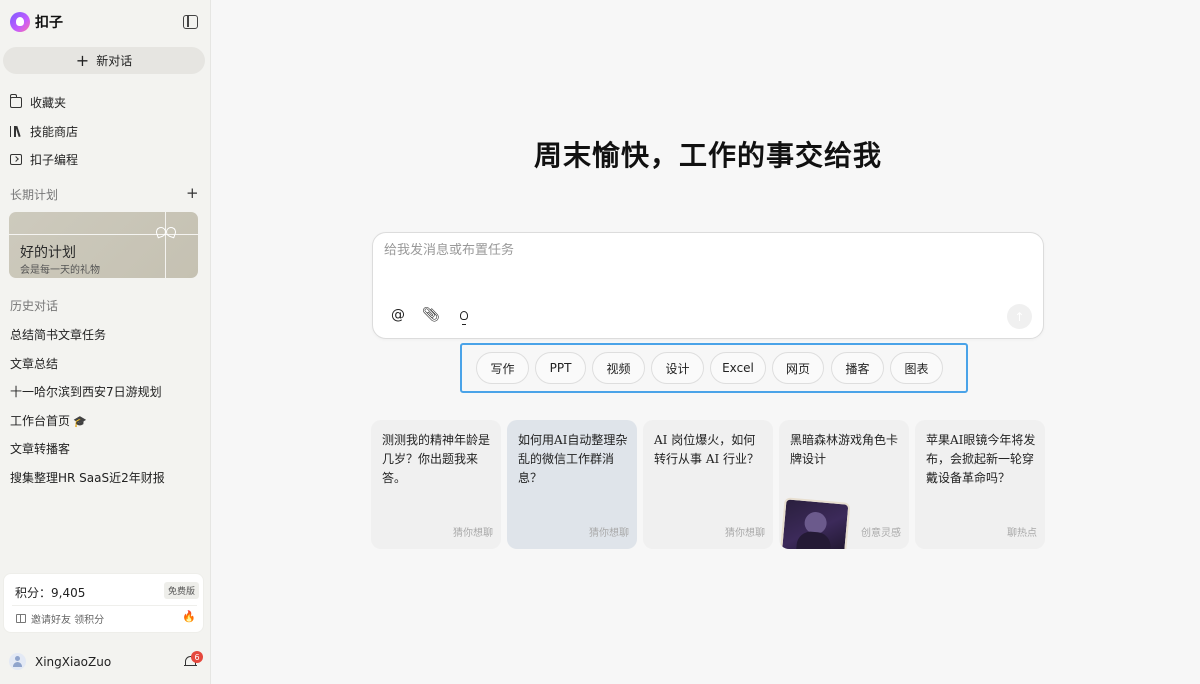 The width and height of the screenshot is (1200, 684). Describe the element at coordinates (708, 285) in the screenshot. I see `message-composer: @ 📎︎ ↑` at that location.